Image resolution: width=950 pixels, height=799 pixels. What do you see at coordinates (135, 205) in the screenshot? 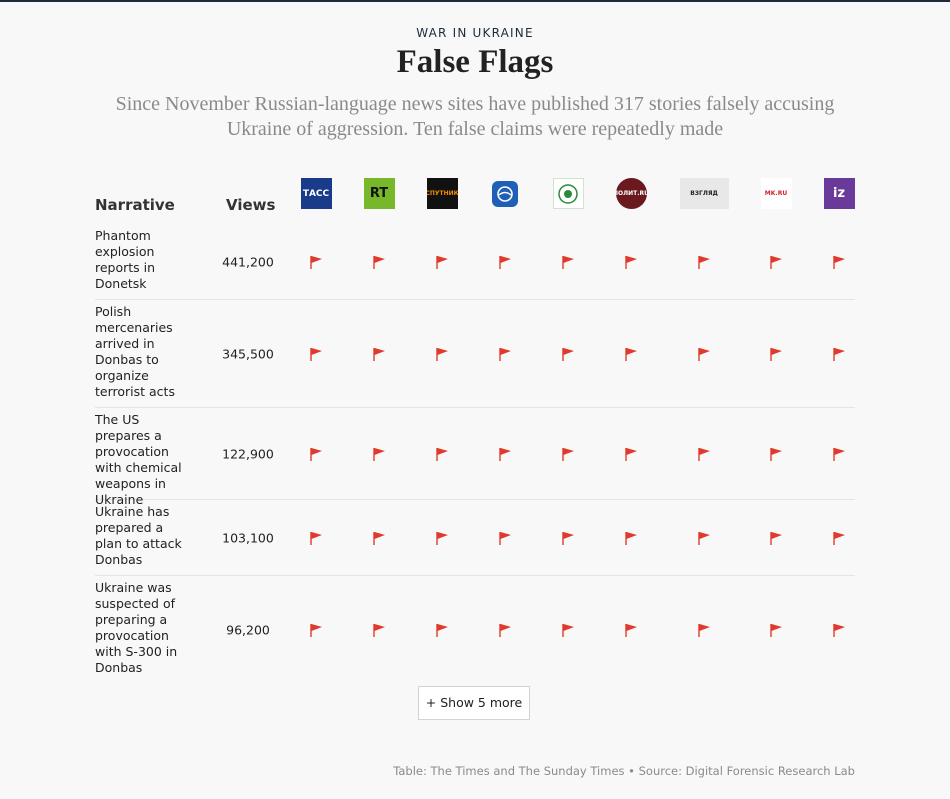
I see `narrative-column-header: Narrative` at bounding box center [135, 205].